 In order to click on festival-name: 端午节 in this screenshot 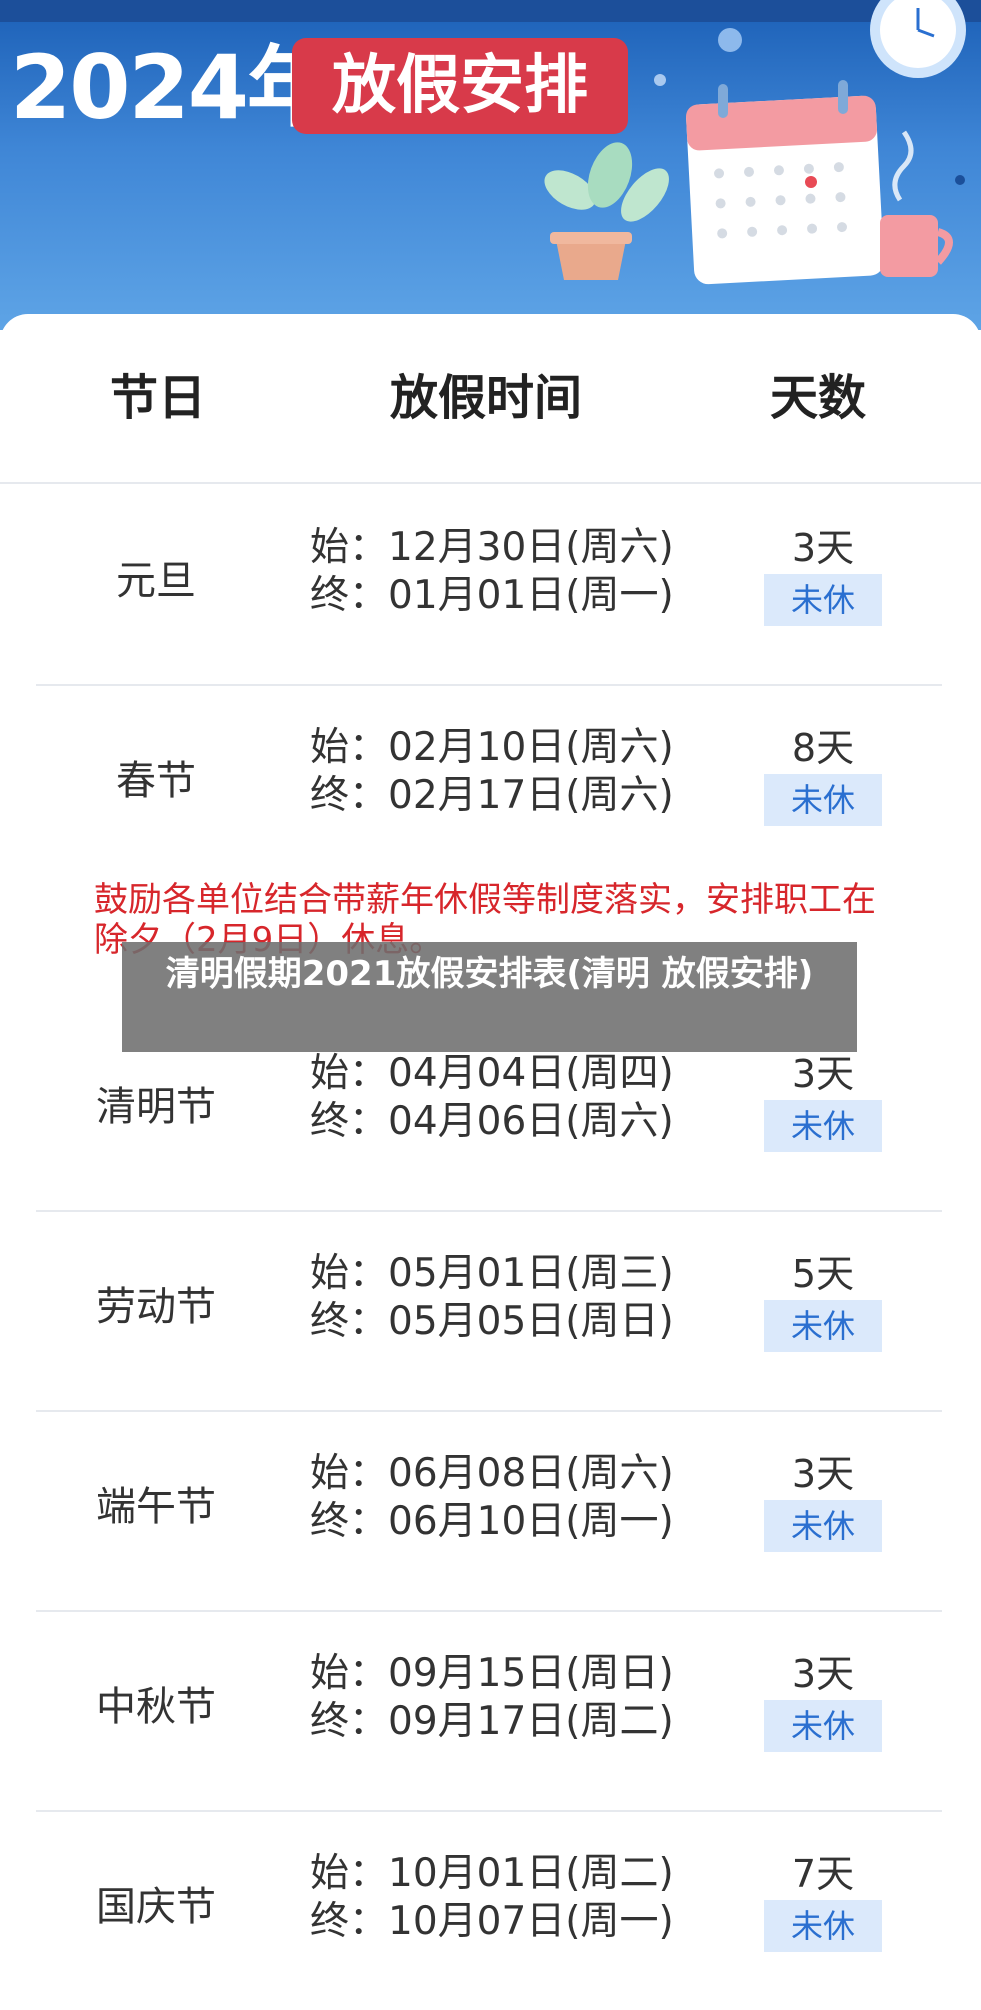, I will do `click(156, 1507)`.